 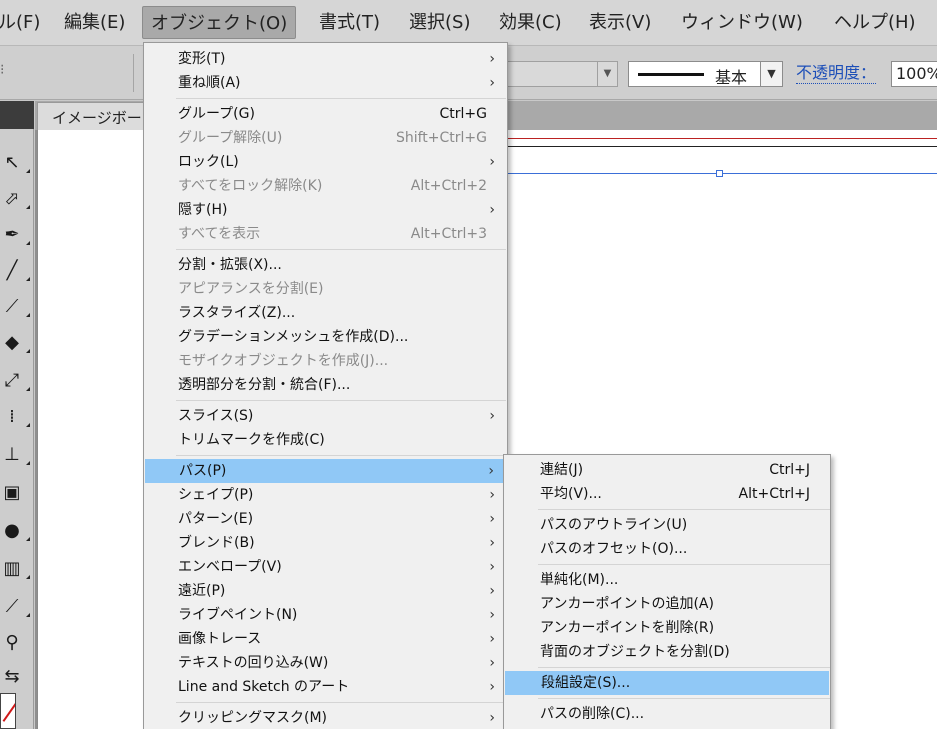 I want to click on paintbrush-tool-icon: ⟋, so click(x=15, y=307).